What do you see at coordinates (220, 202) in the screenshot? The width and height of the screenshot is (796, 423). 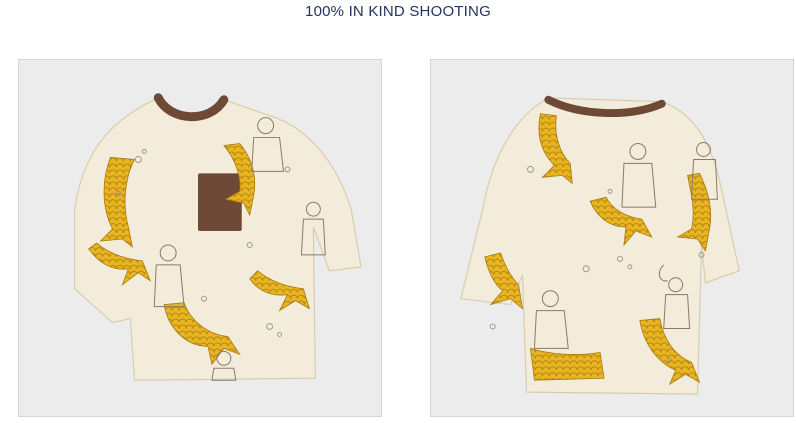 I see `chest-pocket` at bounding box center [220, 202].